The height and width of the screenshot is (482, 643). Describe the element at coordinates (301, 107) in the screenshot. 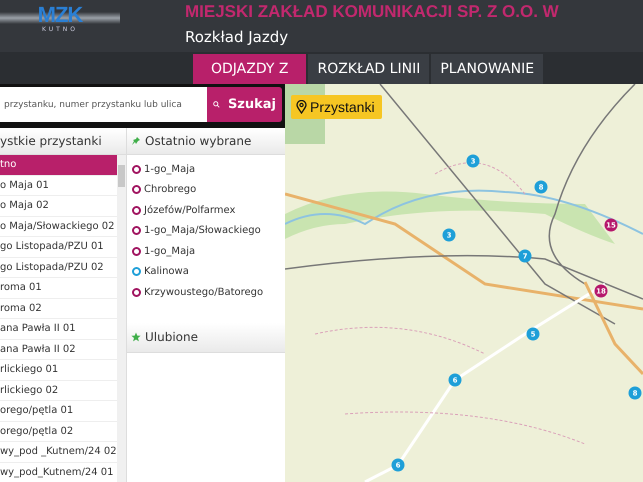

I see `location-pin-icon` at that location.